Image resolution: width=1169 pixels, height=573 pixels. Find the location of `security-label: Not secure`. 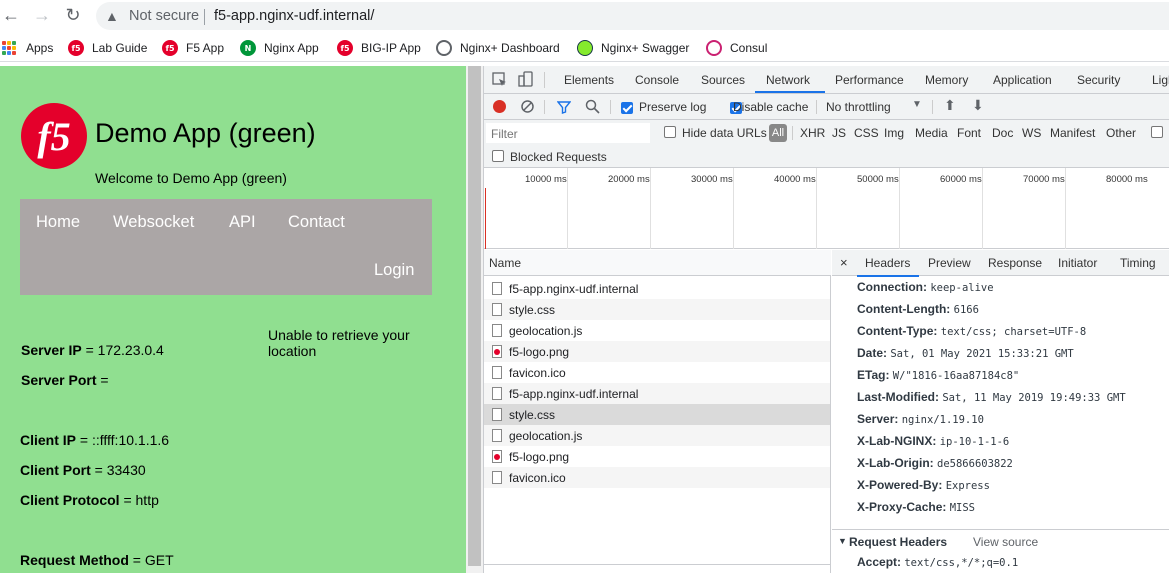

security-label: Not secure is located at coordinates (164, 16).